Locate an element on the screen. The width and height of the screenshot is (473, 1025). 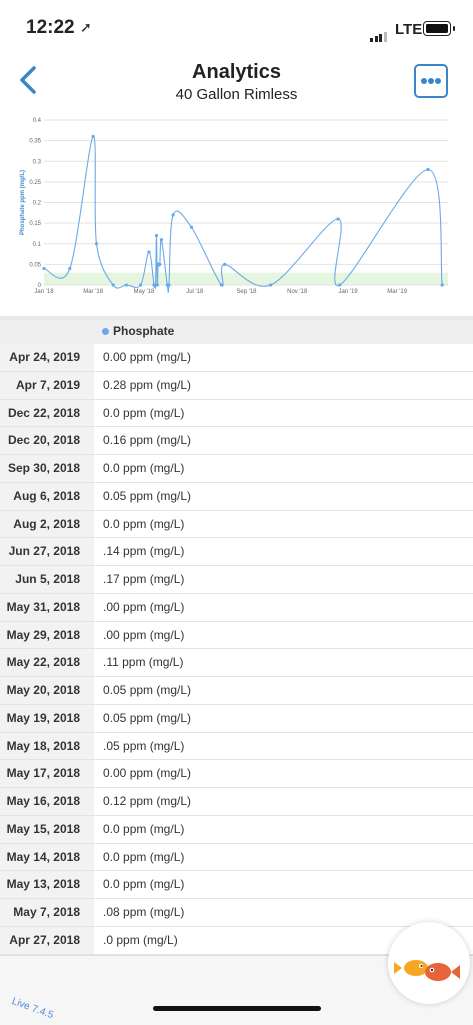
row-value: .05 ppm (mg/L) is located at coordinates (144, 745).